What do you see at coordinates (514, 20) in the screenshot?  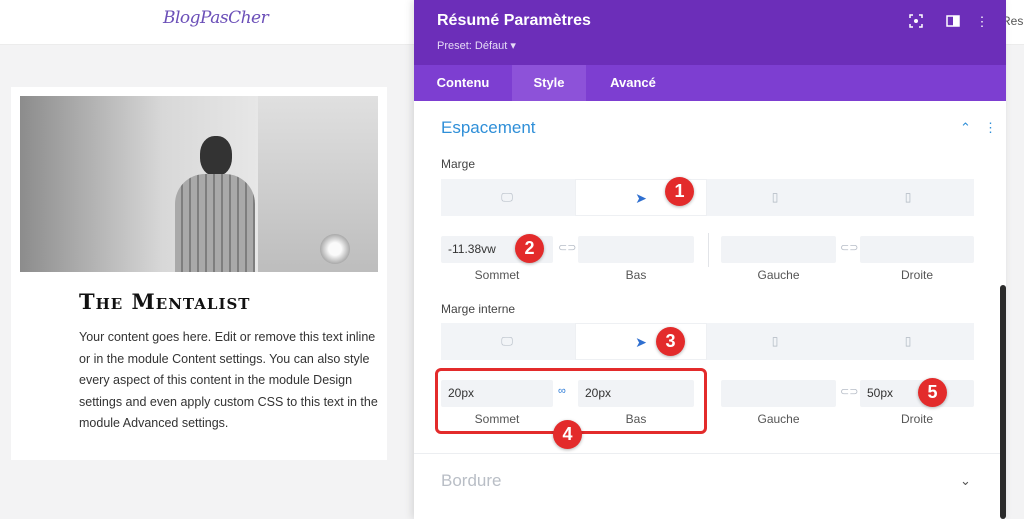 I see `panel-title: Résumé Paramètres` at bounding box center [514, 20].